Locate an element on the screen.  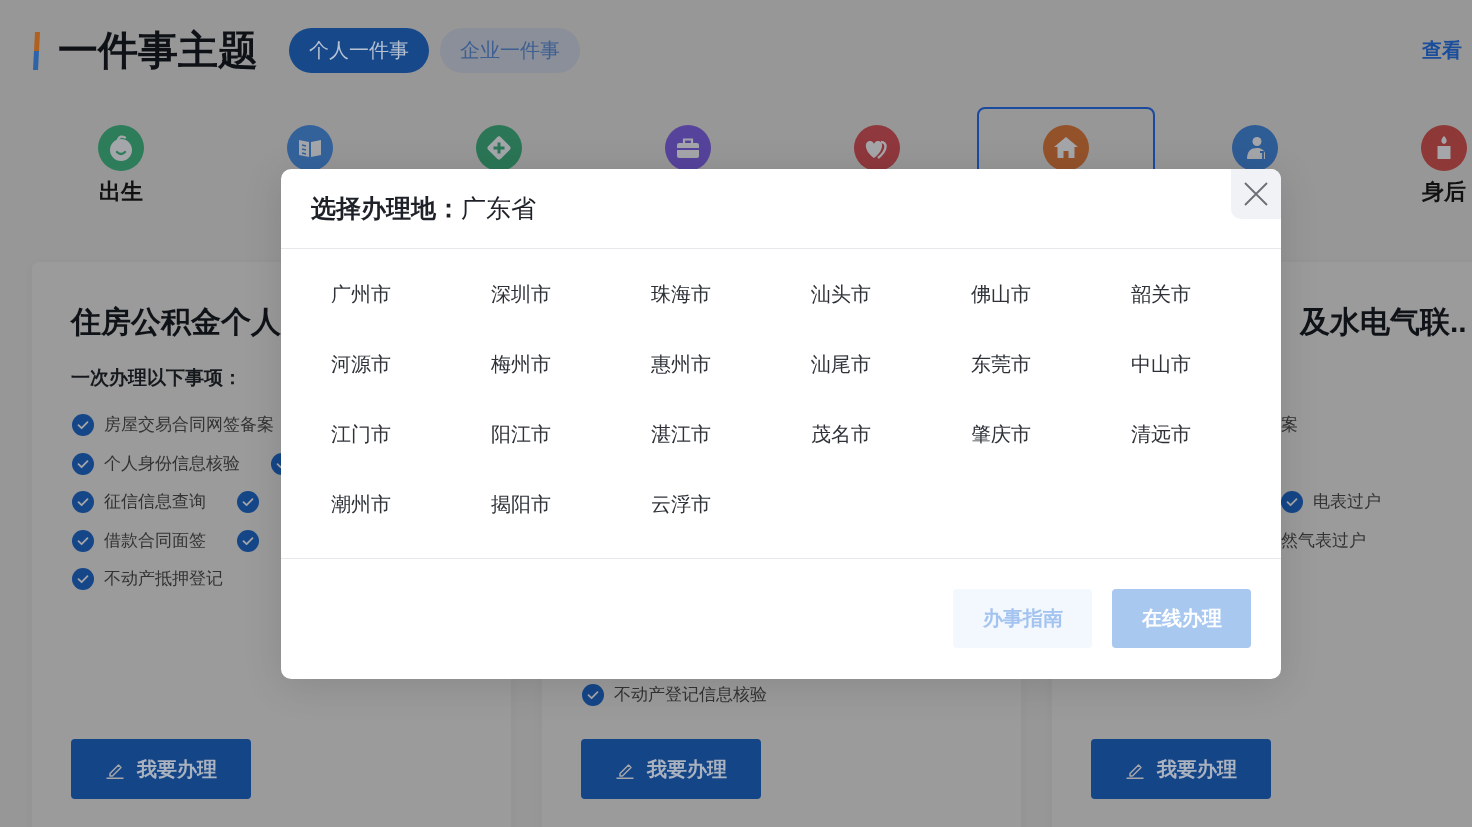
city-option: 汕尾市 is located at coordinates (841, 364).